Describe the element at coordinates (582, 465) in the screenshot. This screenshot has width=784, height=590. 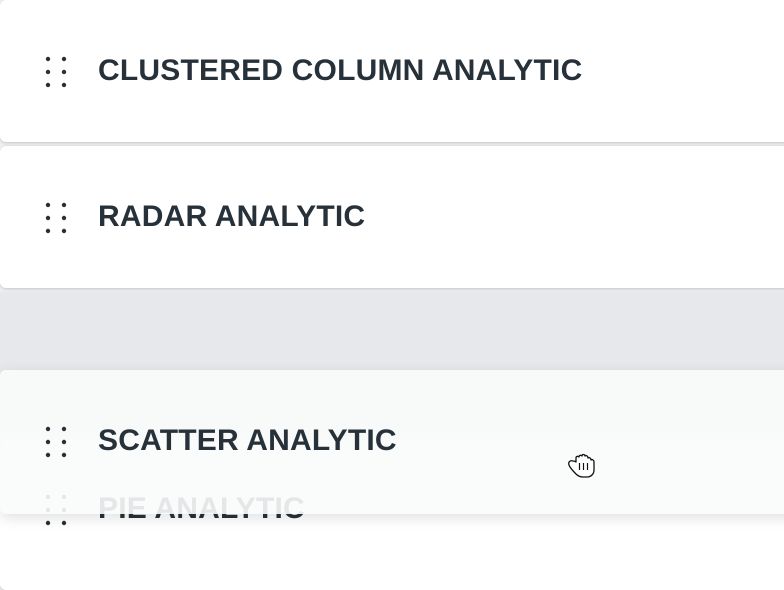
I see `grabbing-hand-icon` at that location.